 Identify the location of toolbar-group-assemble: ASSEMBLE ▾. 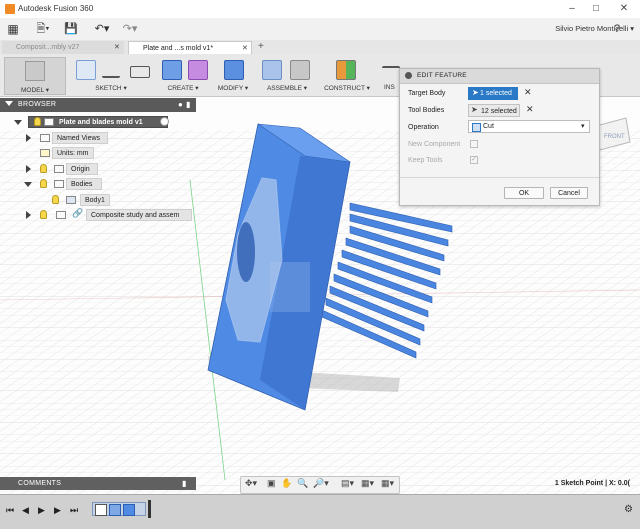
(287, 88).